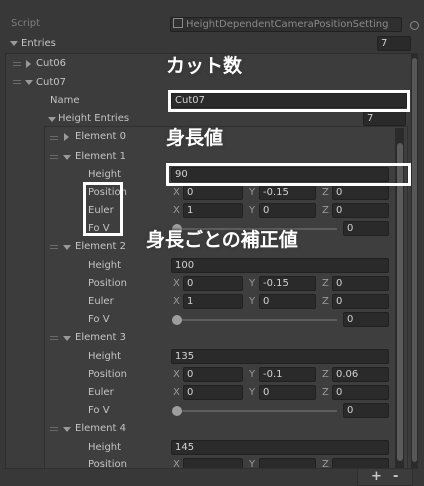 This screenshot has height=486, width=424. Describe the element at coordinates (287, 392) in the screenshot. I see `element3-euler-y-field: 0` at that location.